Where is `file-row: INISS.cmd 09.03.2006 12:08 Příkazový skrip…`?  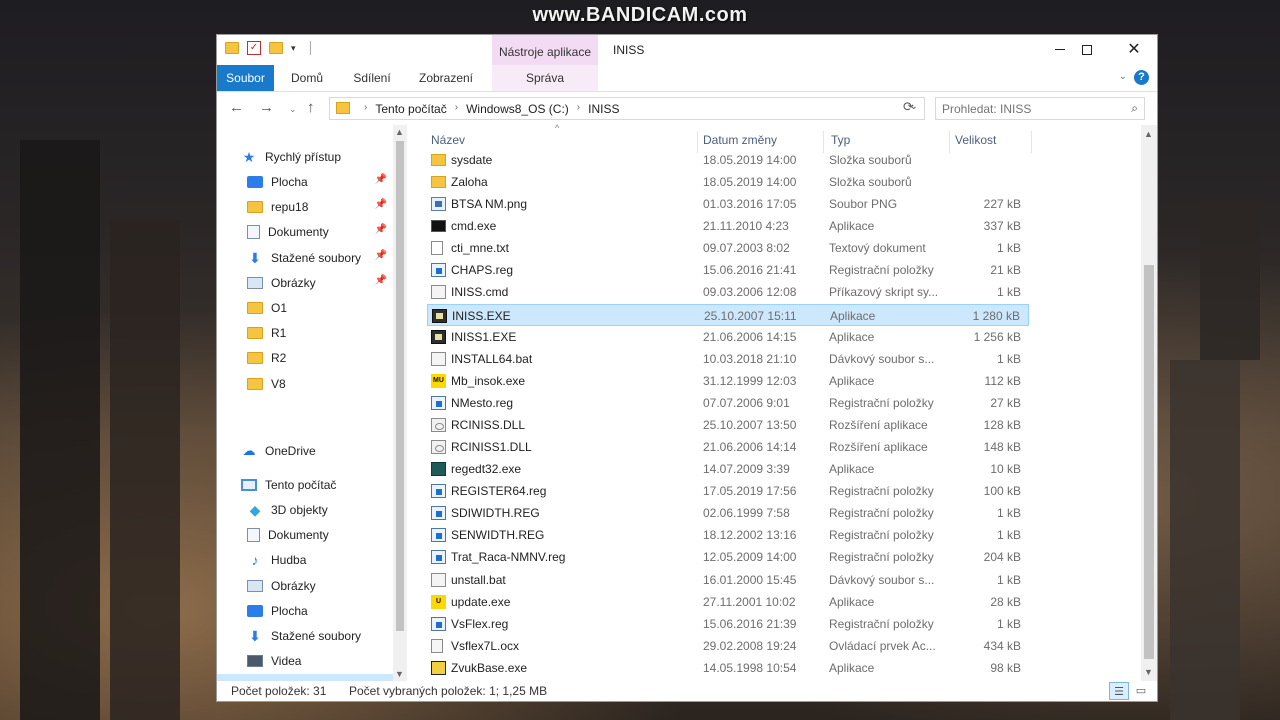 file-row: INISS.cmd 09.03.2006 12:08 Příkazový skrip… is located at coordinates (728, 292).